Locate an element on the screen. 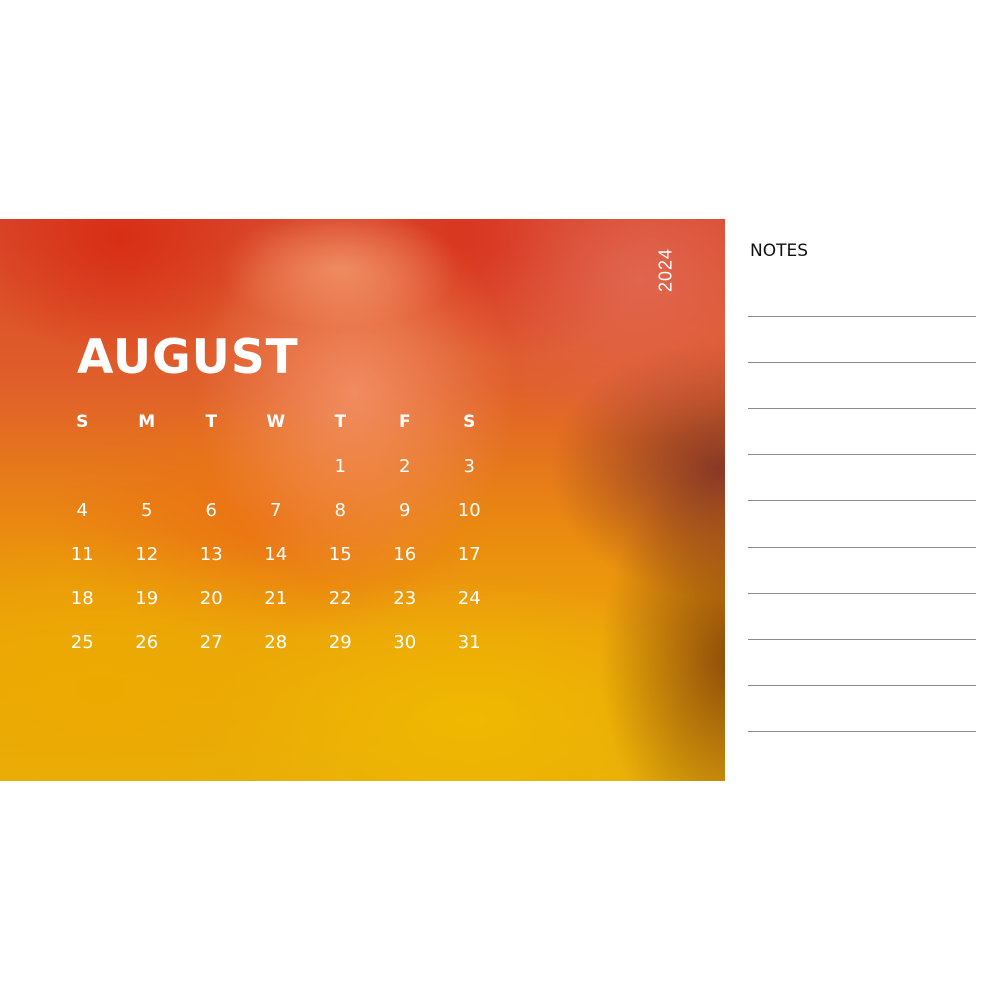 The width and height of the screenshot is (1000, 1000). calendar-day: 4 is located at coordinates (82, 510).